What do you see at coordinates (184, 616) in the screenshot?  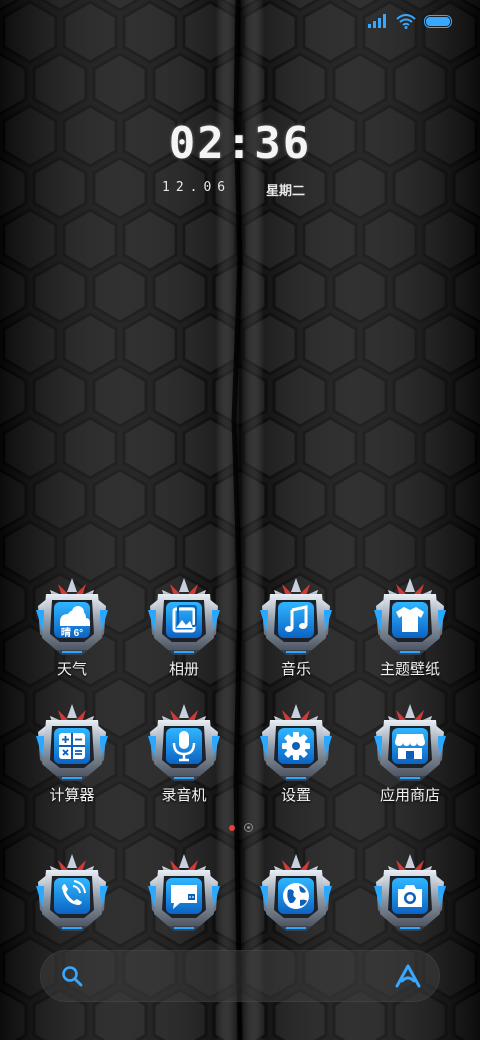 I see `gallery-icon` at bounding box center [184, 616].